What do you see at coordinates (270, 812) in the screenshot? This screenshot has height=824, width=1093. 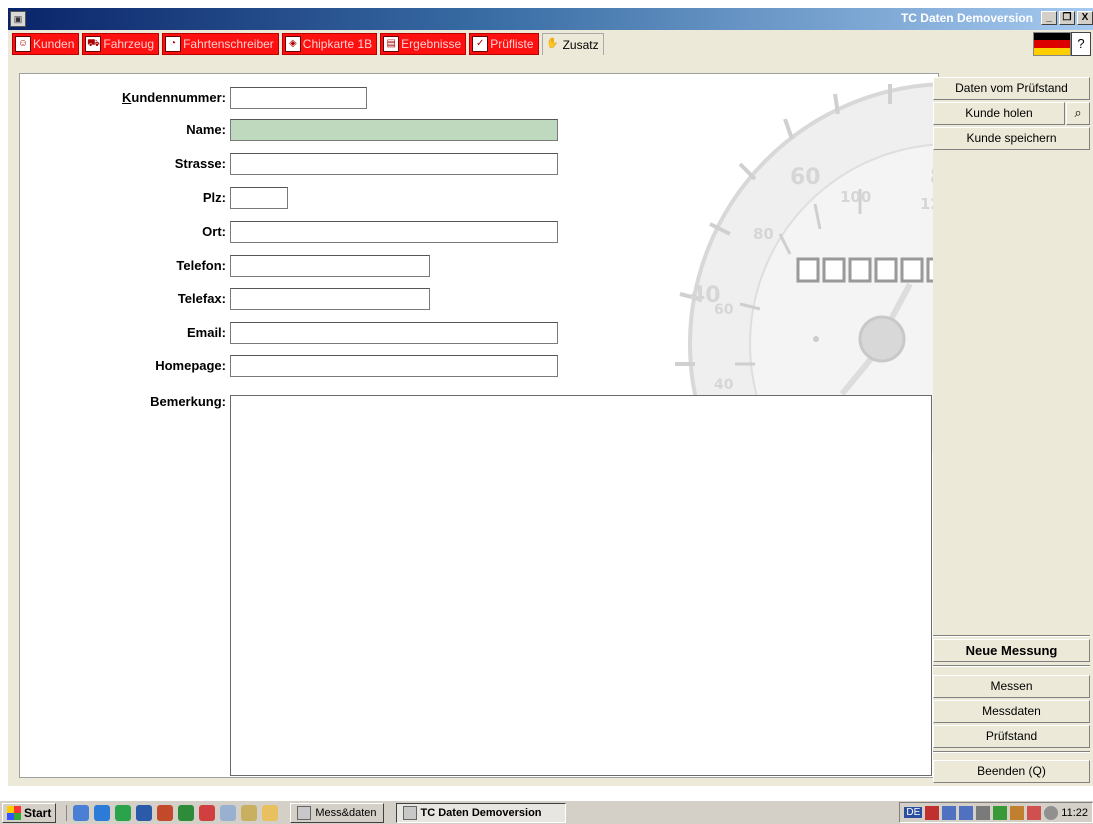 I see `folder-icon` at bounding box center [270, 812].